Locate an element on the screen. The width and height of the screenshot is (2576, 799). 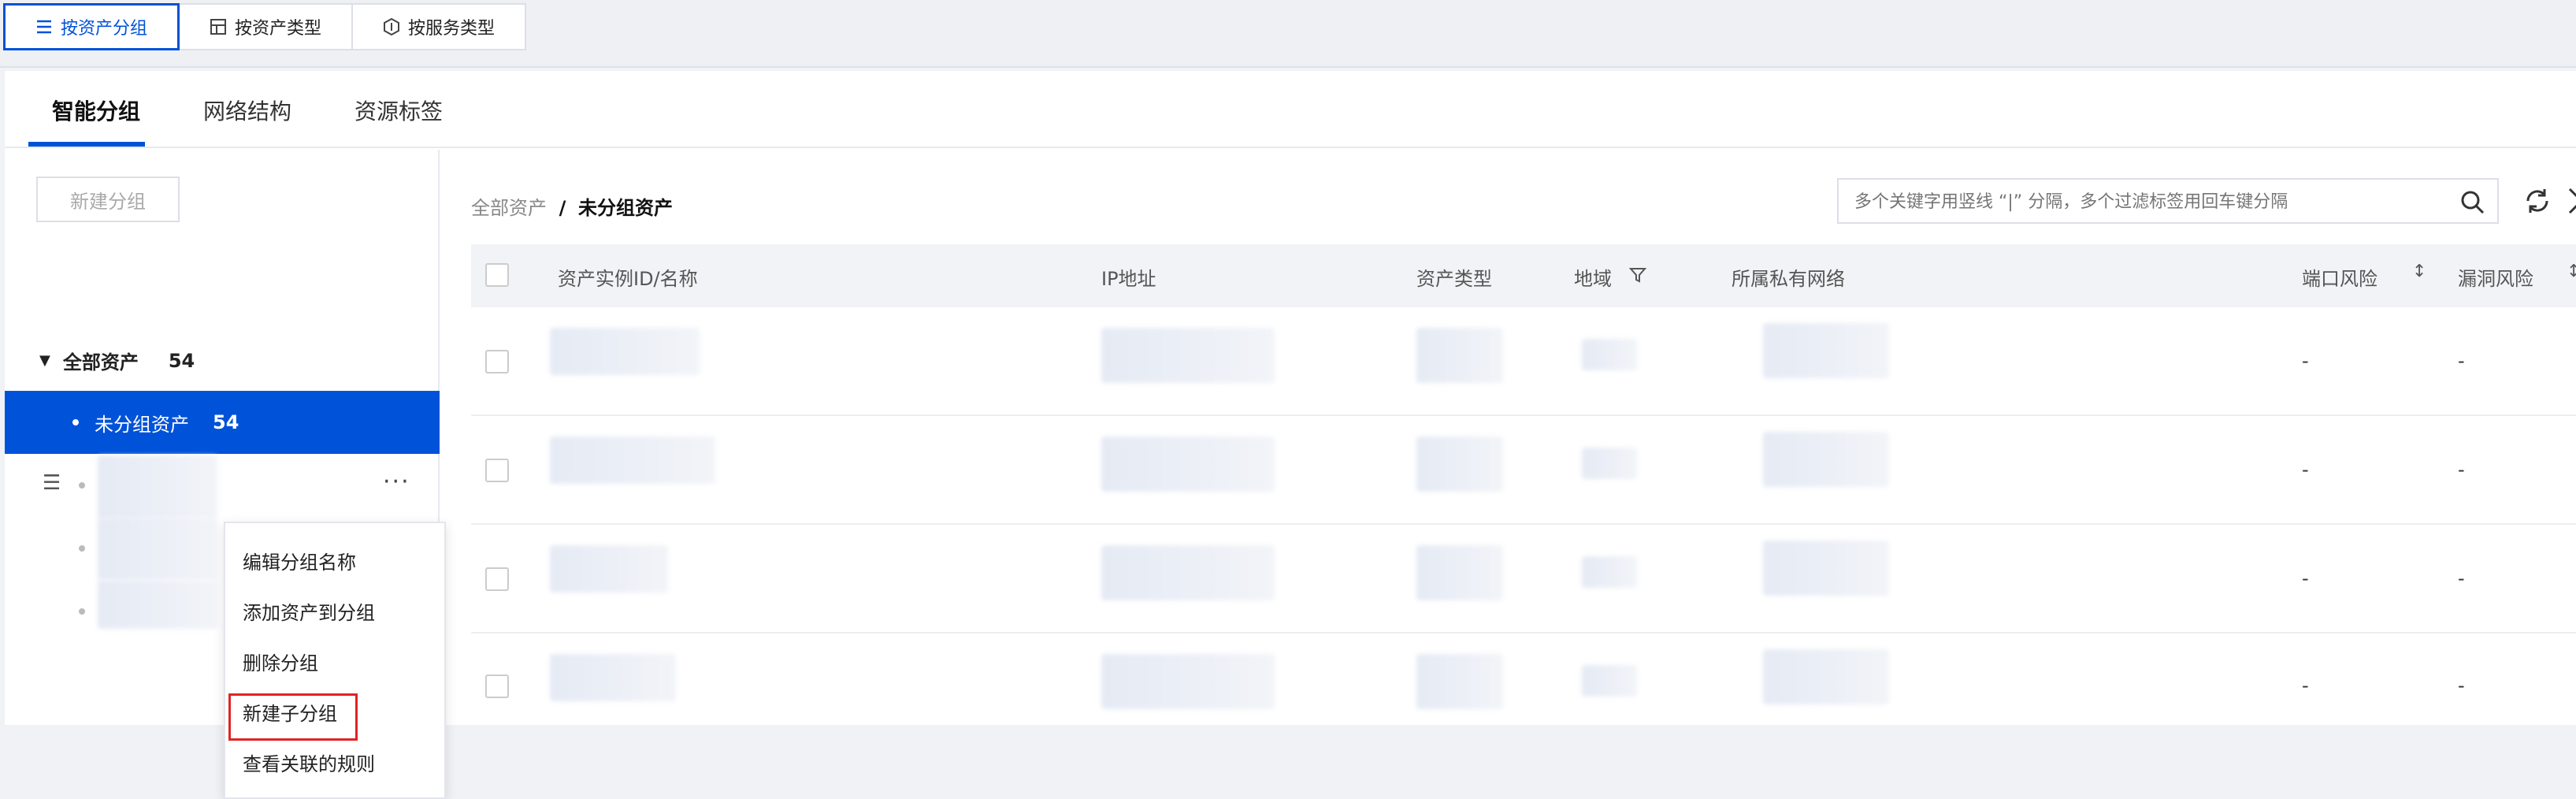
tab-label: 按服务类型 is located at coordinates (452, 29).